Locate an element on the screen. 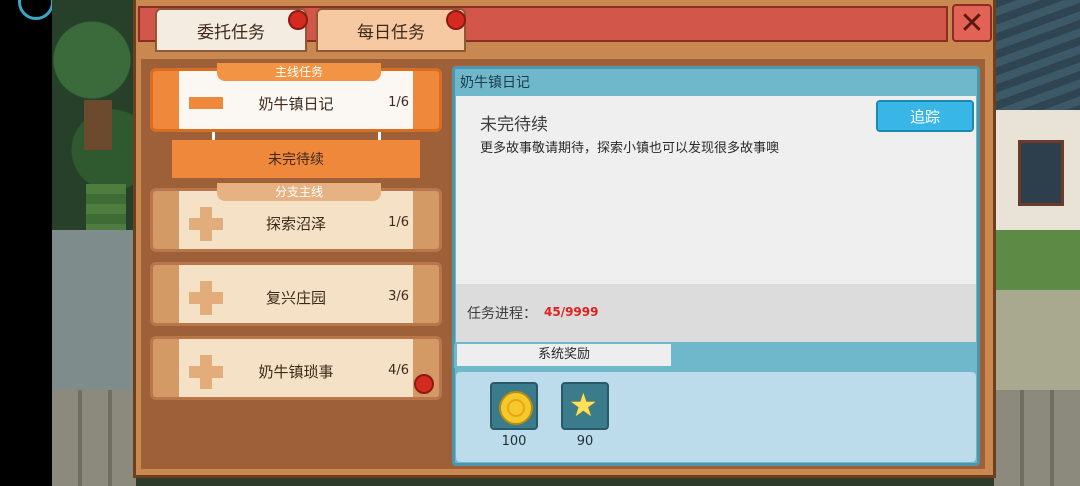 The width and height of the screenshot is (1080, 486). reward-count: 90 is located at coordinates (585, 441).